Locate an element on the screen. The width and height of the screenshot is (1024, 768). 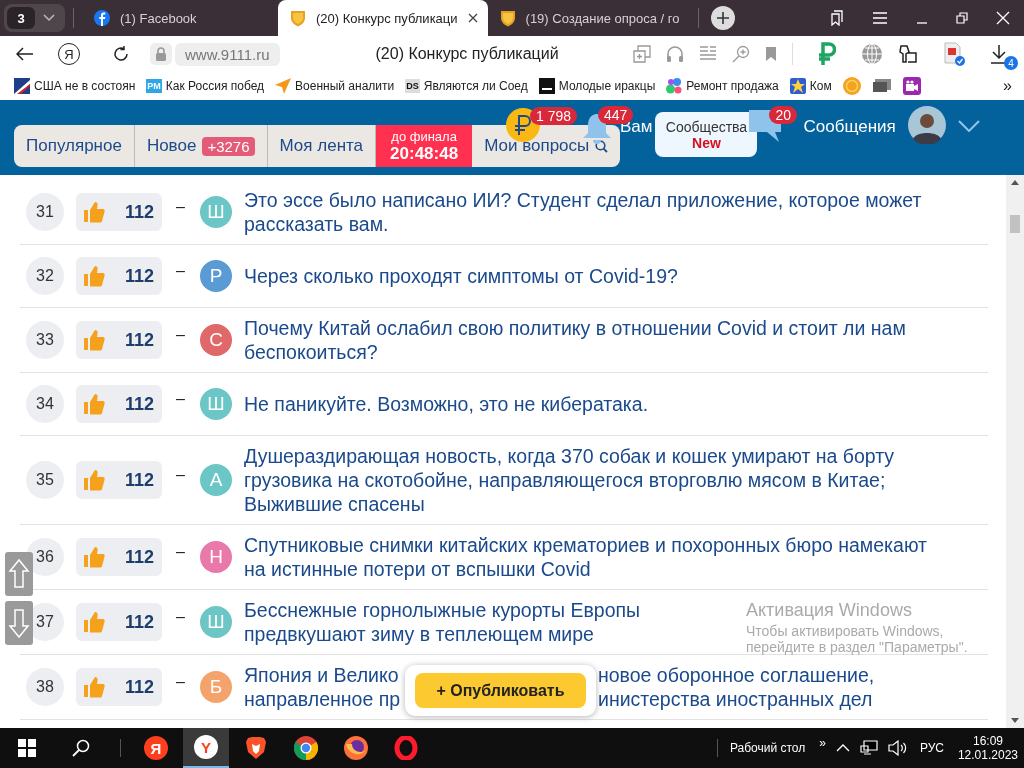
network-icon is located at coordinates (868, 748).